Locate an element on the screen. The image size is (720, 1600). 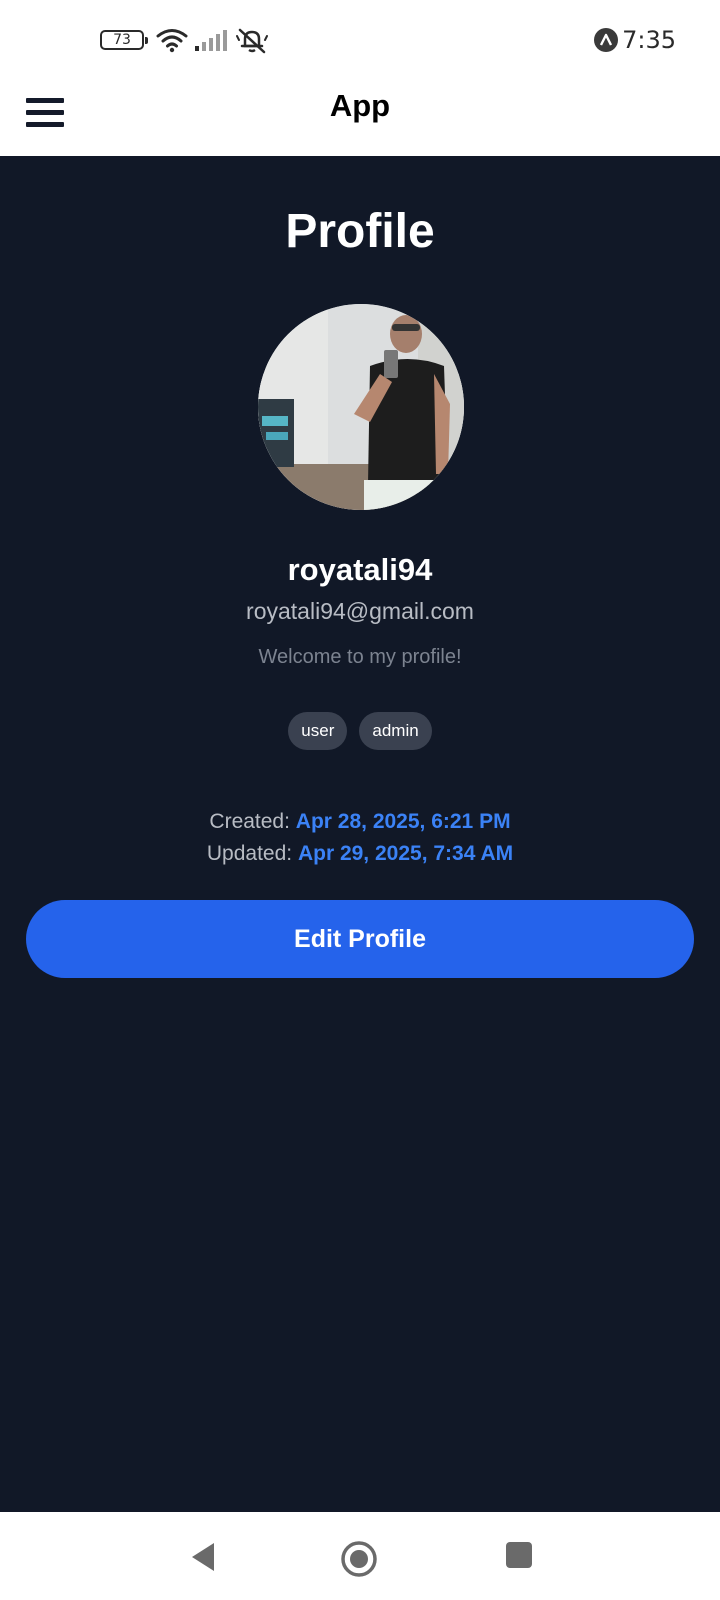
updated-label: Updated: is located at coordinates (249, 853).